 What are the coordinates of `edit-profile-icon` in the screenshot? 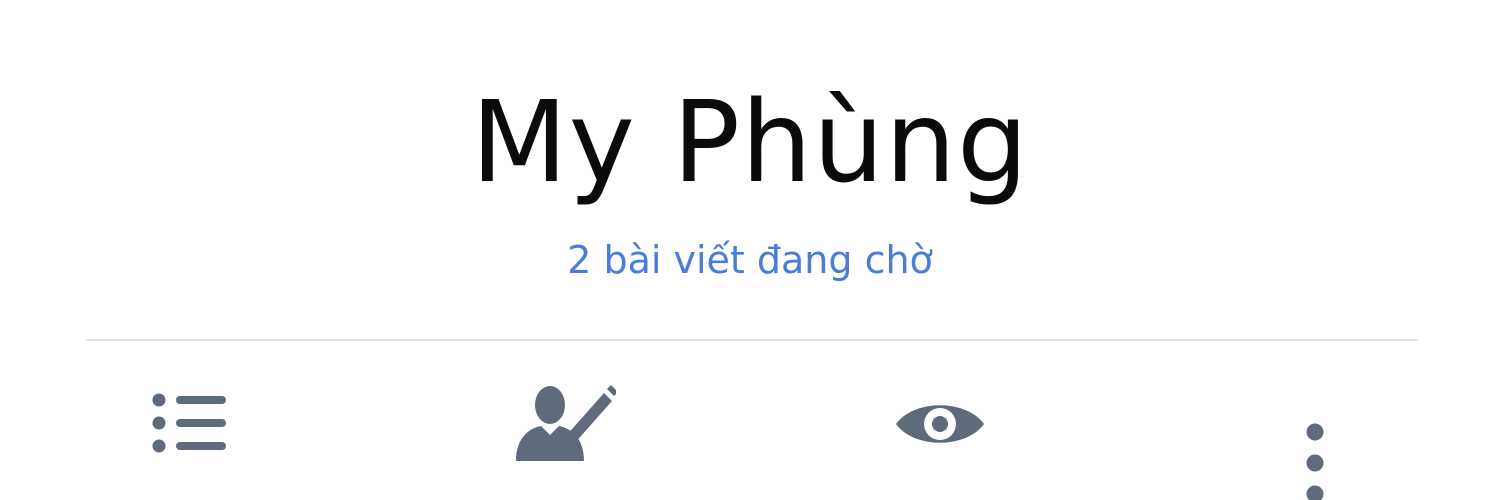 It's located at (566, 423).